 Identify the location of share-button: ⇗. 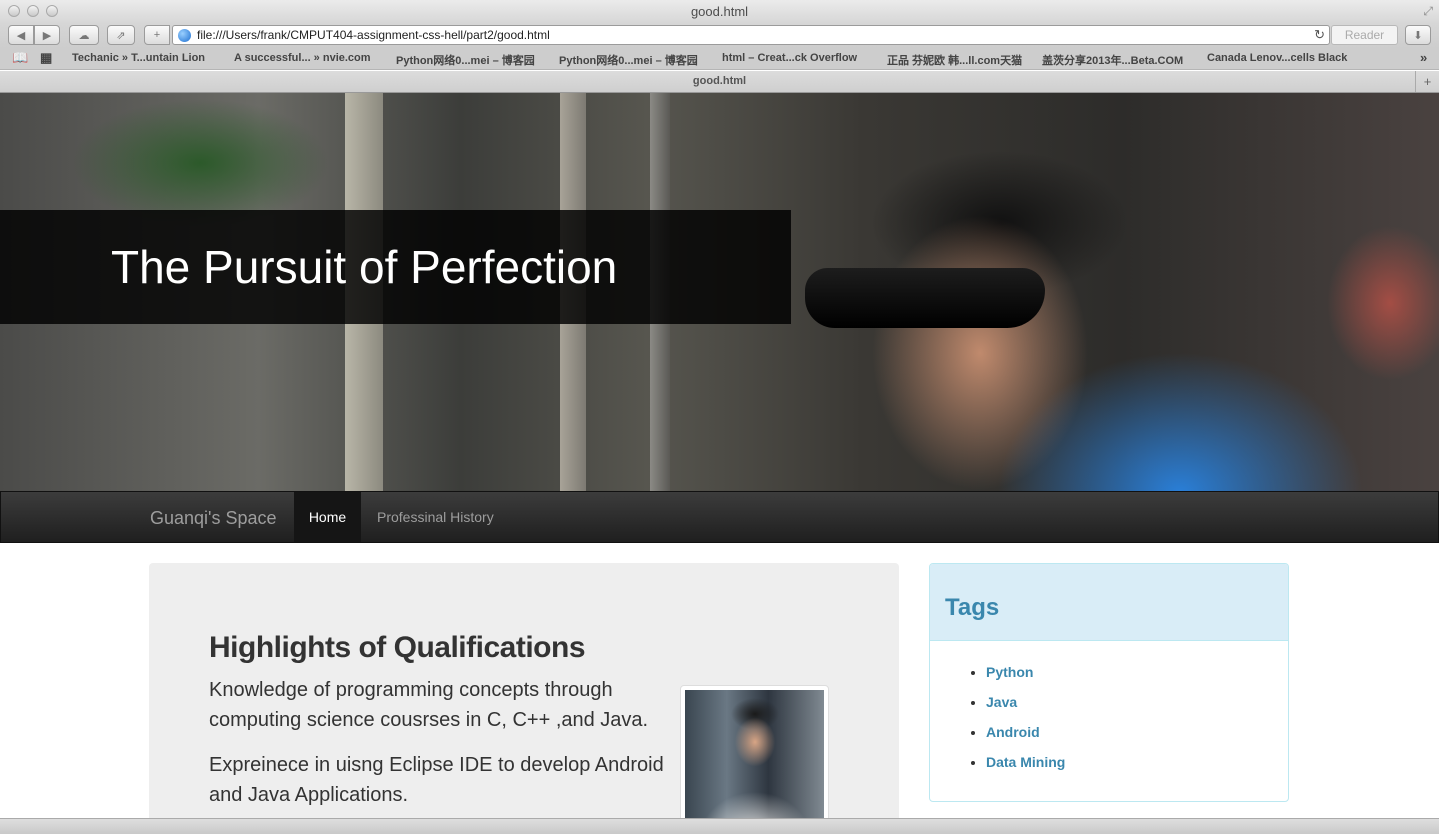
(121, 35).